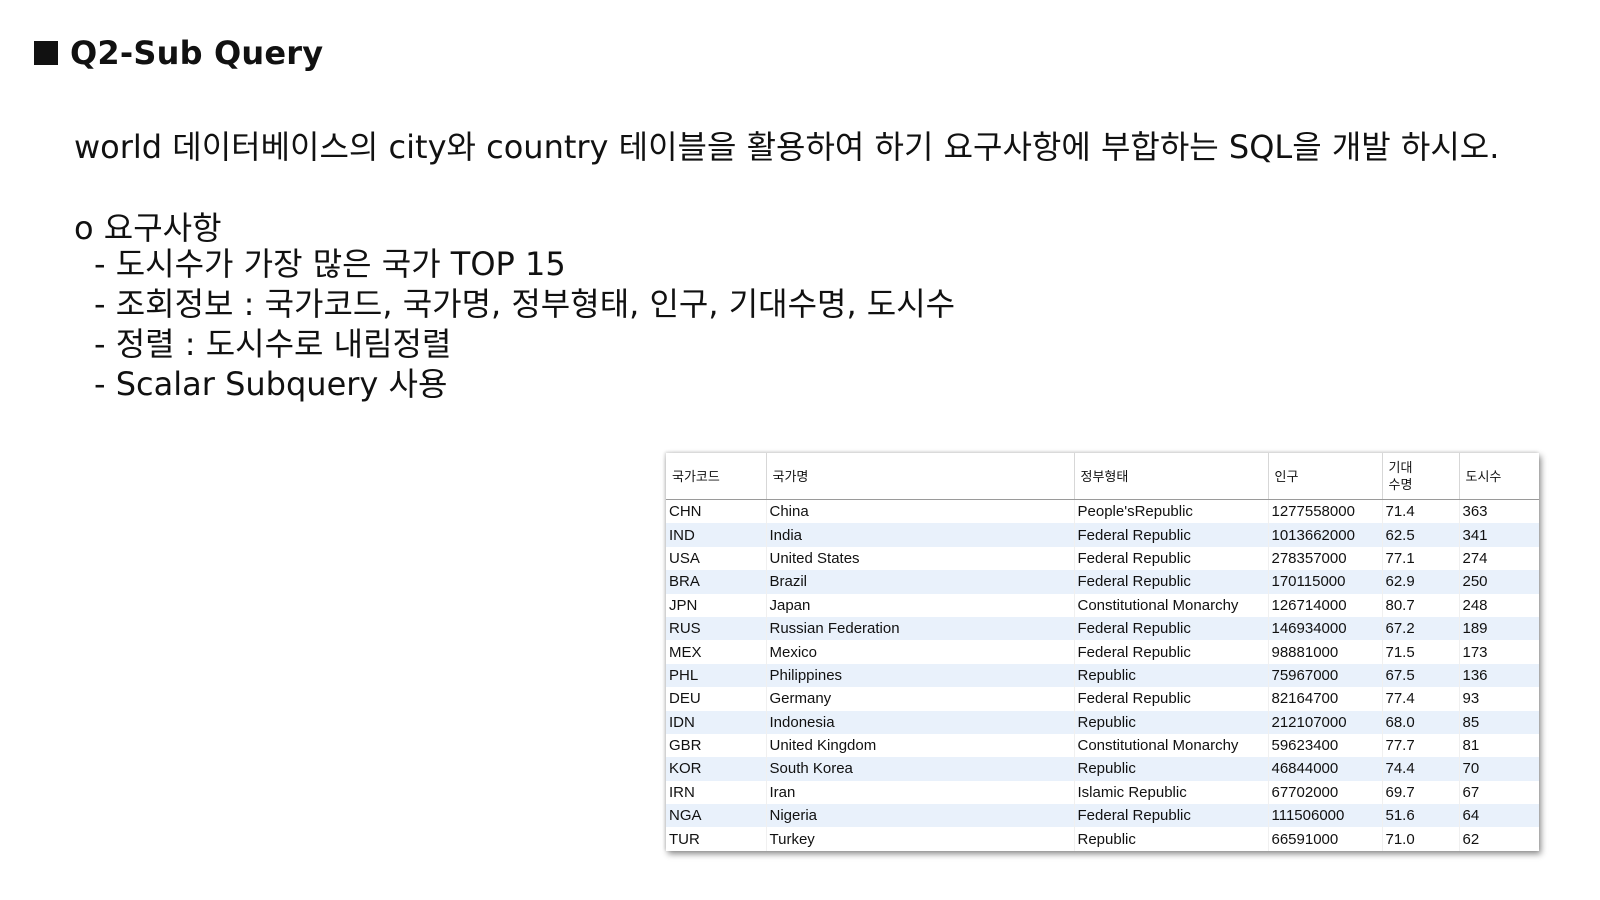 This screenshot has height=900, width=1600. What do you see at coordinates (1499, 582) in the screenshot?
I see `cell-city-count: 250` at bounding box center [1499, 582].